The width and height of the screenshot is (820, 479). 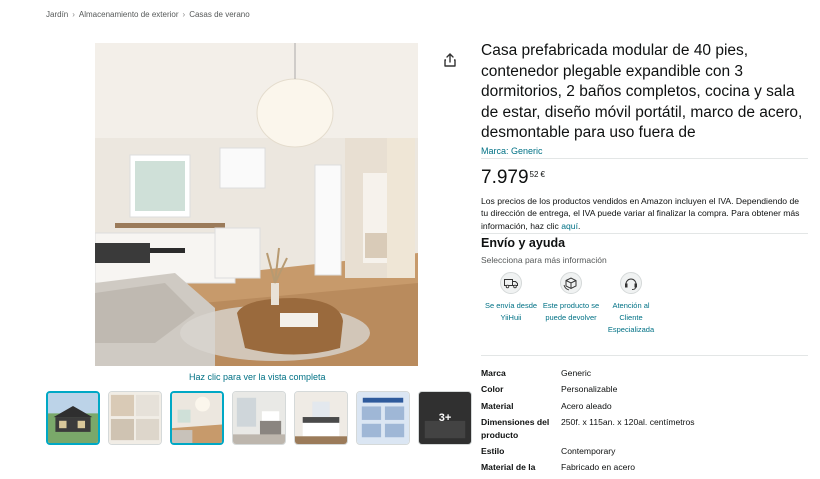 What do you see at coordinates (646, 406) in the screenshot?
I see `spec-row: Material Acero aleado` at bounding box center [646, 406].